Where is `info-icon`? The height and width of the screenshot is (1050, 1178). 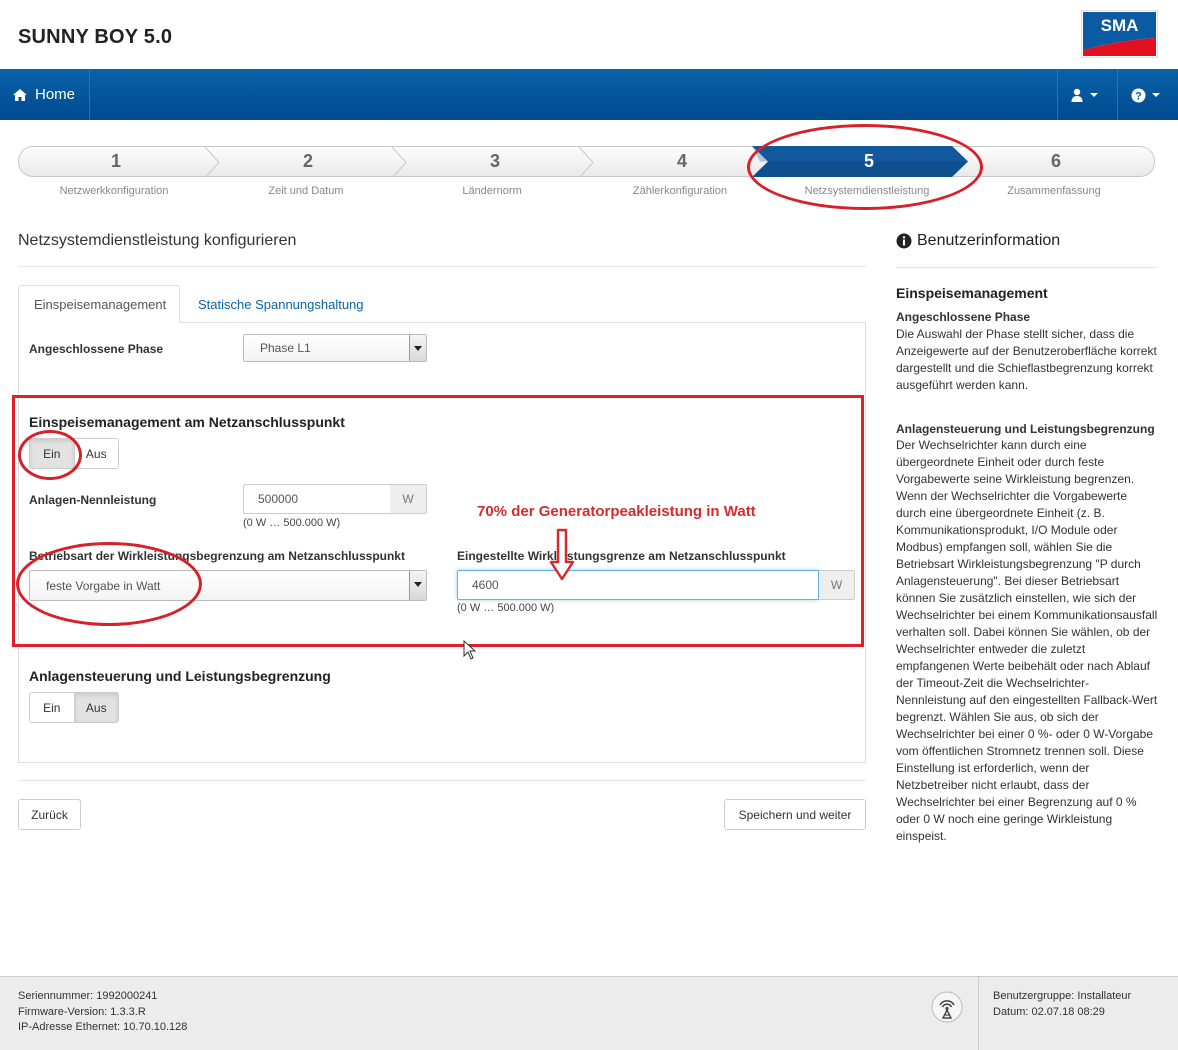 info-icon is located at coordinates (904, 241).